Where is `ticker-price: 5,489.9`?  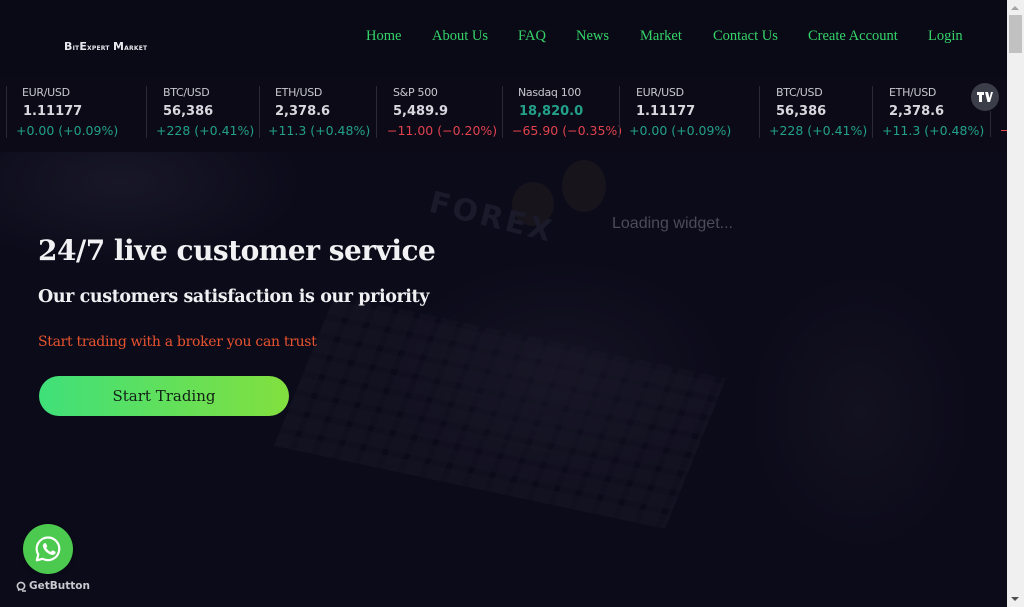 ticker-price: 5,489.9 is located at coordinates (421, 111).